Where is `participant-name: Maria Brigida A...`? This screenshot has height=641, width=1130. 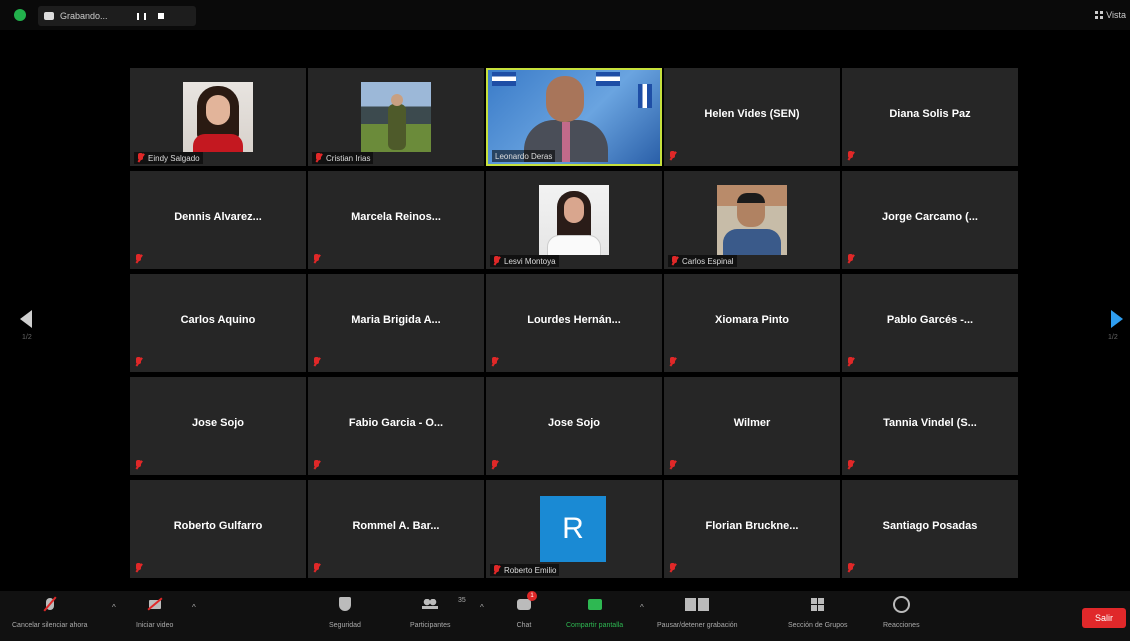 participant-name: Maria Brigida A... is located at coordinates (396, 320).